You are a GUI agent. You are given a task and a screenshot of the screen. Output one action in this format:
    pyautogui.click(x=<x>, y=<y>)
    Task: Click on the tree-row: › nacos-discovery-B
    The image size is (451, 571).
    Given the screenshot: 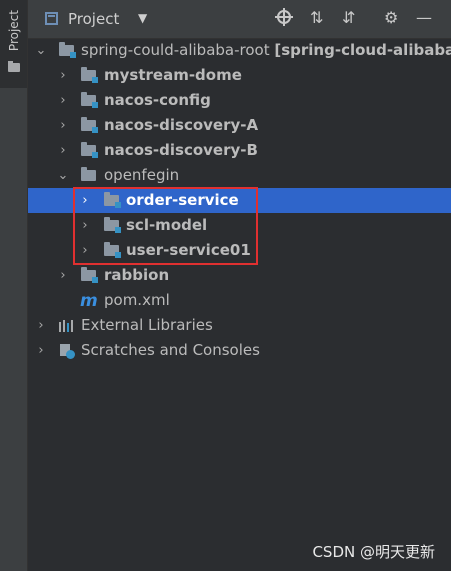 What is the action you would take?
    pyautogui.click(x=239, y=150)
    